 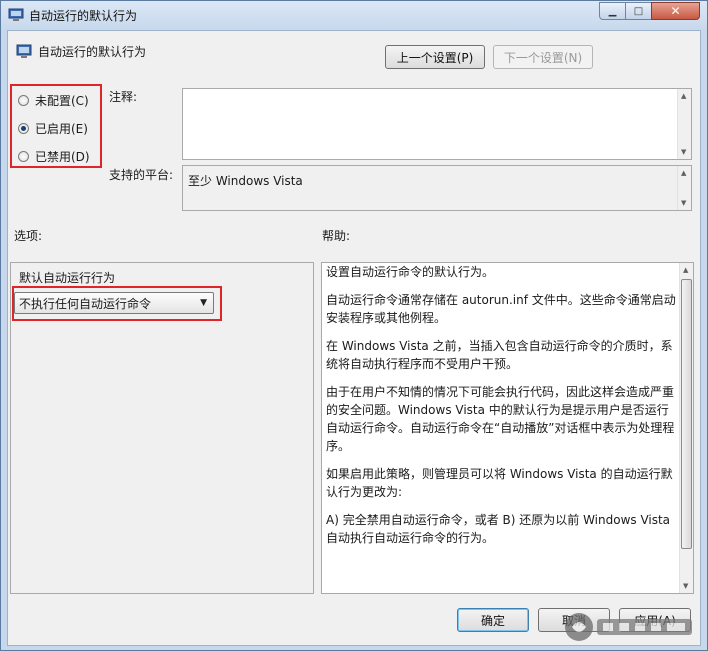 I want to click on options-label: 选项:, so click(x=28, y=236).